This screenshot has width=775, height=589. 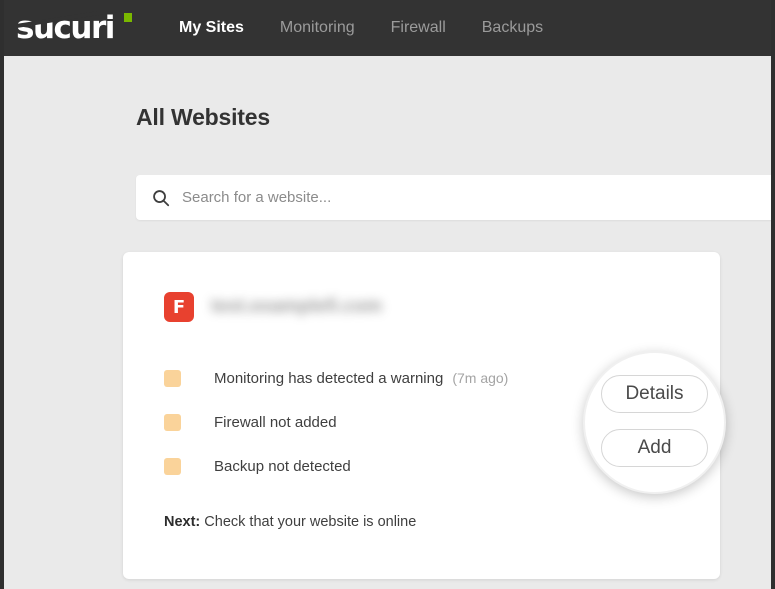 I want to click on nav-item-firewall: Firewall, so click(x=418, y=28).